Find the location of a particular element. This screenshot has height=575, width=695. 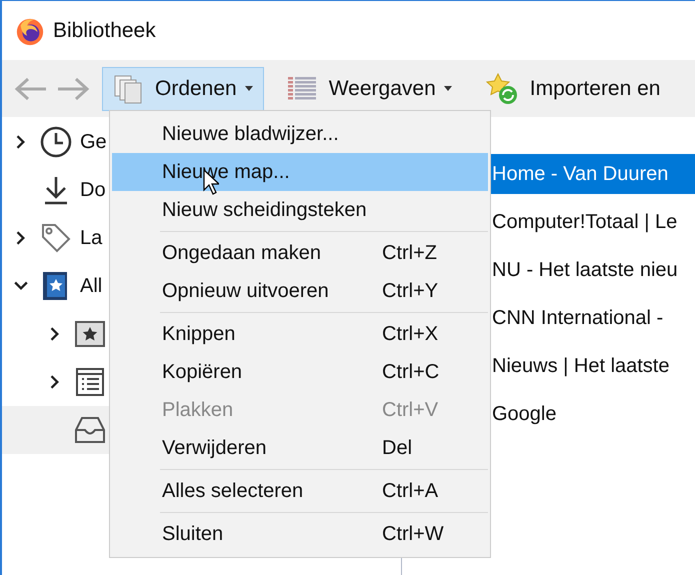

tree-item-label: Do is located at coordinates (93, 190).